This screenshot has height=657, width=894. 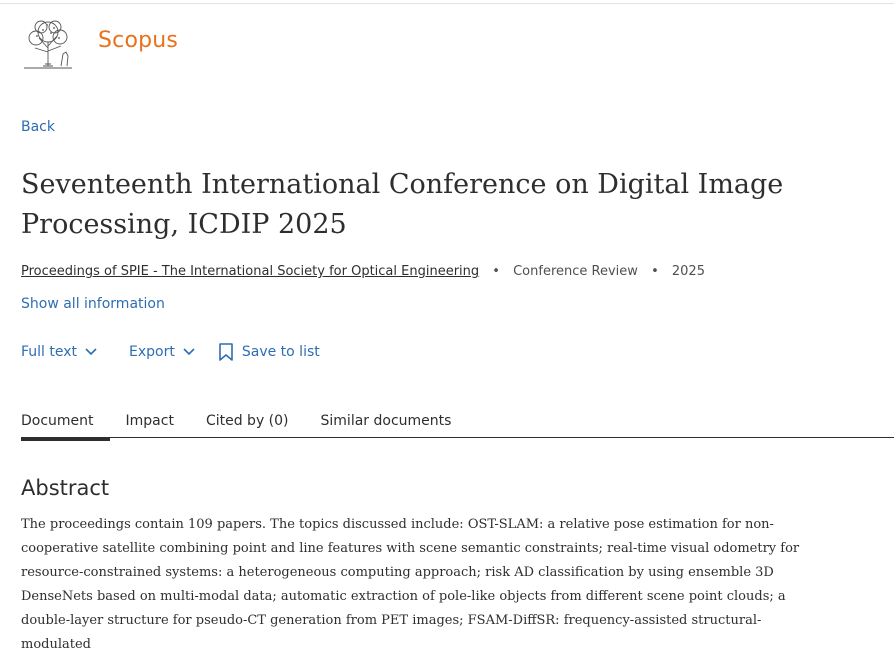 I want to click on save-to-list-button: Save to list, so click(x=269, y=352).